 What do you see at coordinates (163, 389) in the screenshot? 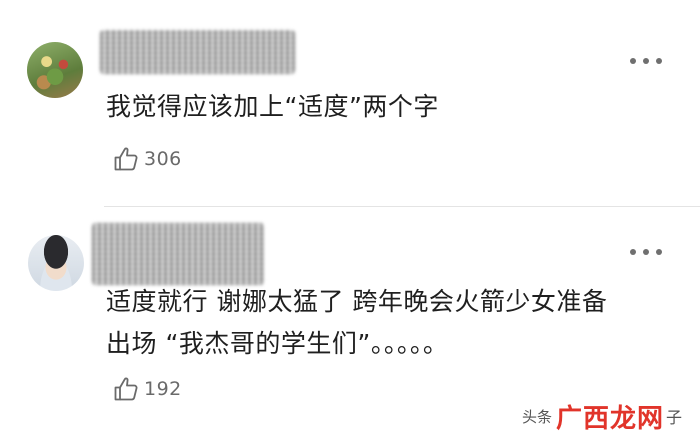
I see `like-count: 192` at bounding box center [163, 389].